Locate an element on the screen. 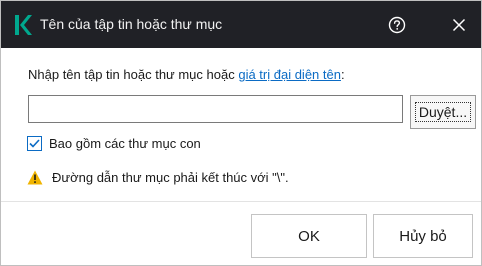  include-subfolders-label: Bao gồm các thư mục con is located at coordinates (125, 143).